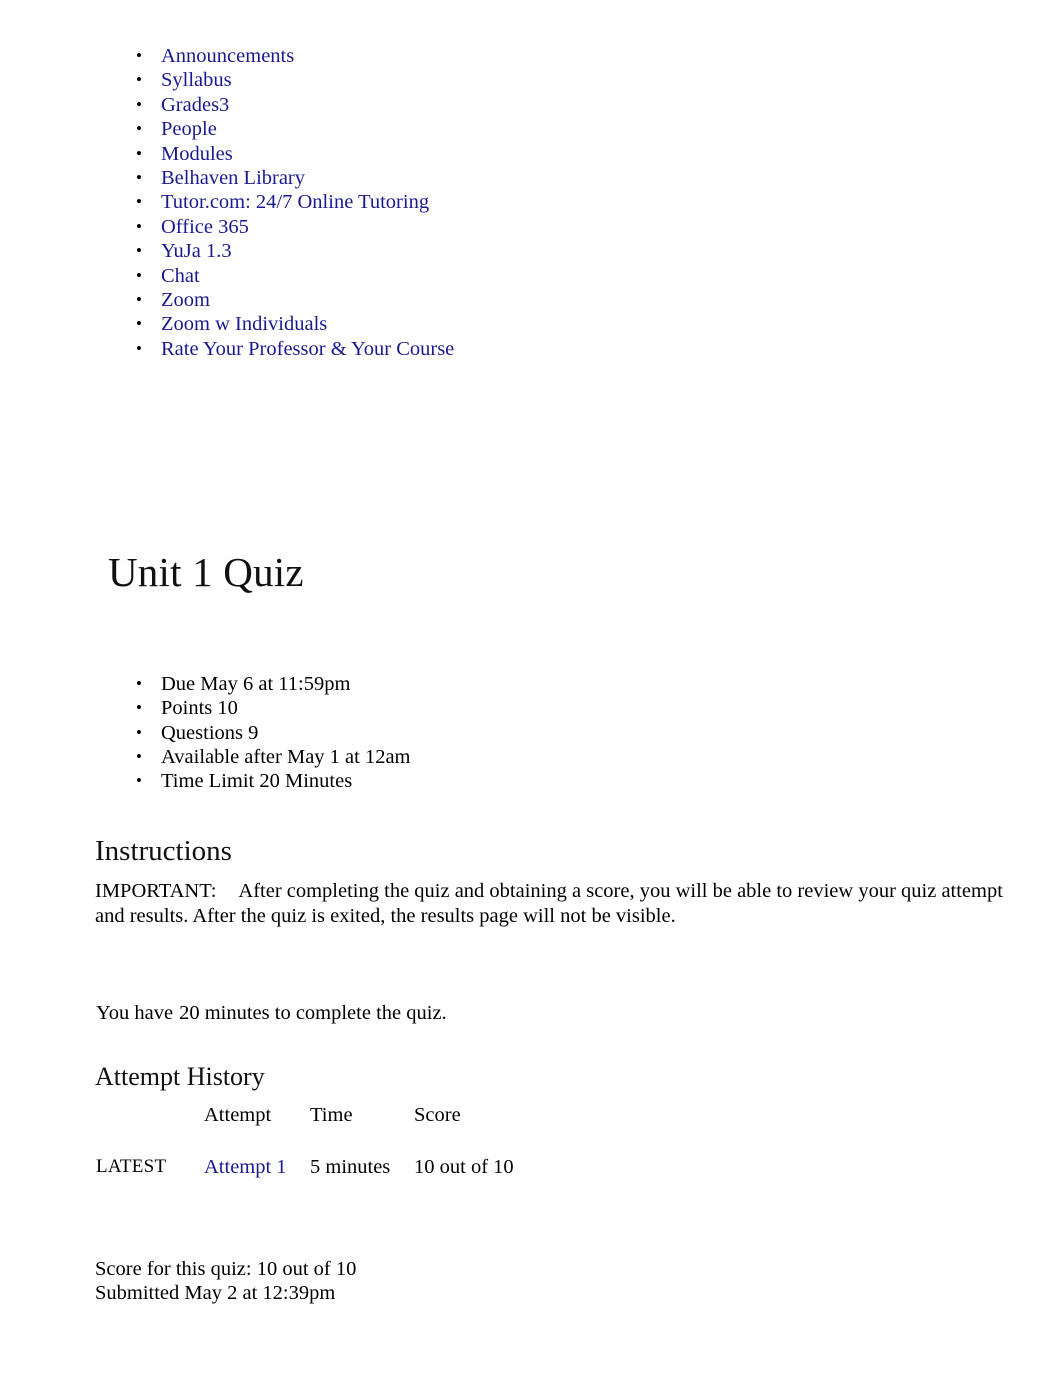  What do you see at coordinates (196, 80) in the screenshot?
I see `nav-link-syllabus: Syllabus` at bounding box center [196, 80].